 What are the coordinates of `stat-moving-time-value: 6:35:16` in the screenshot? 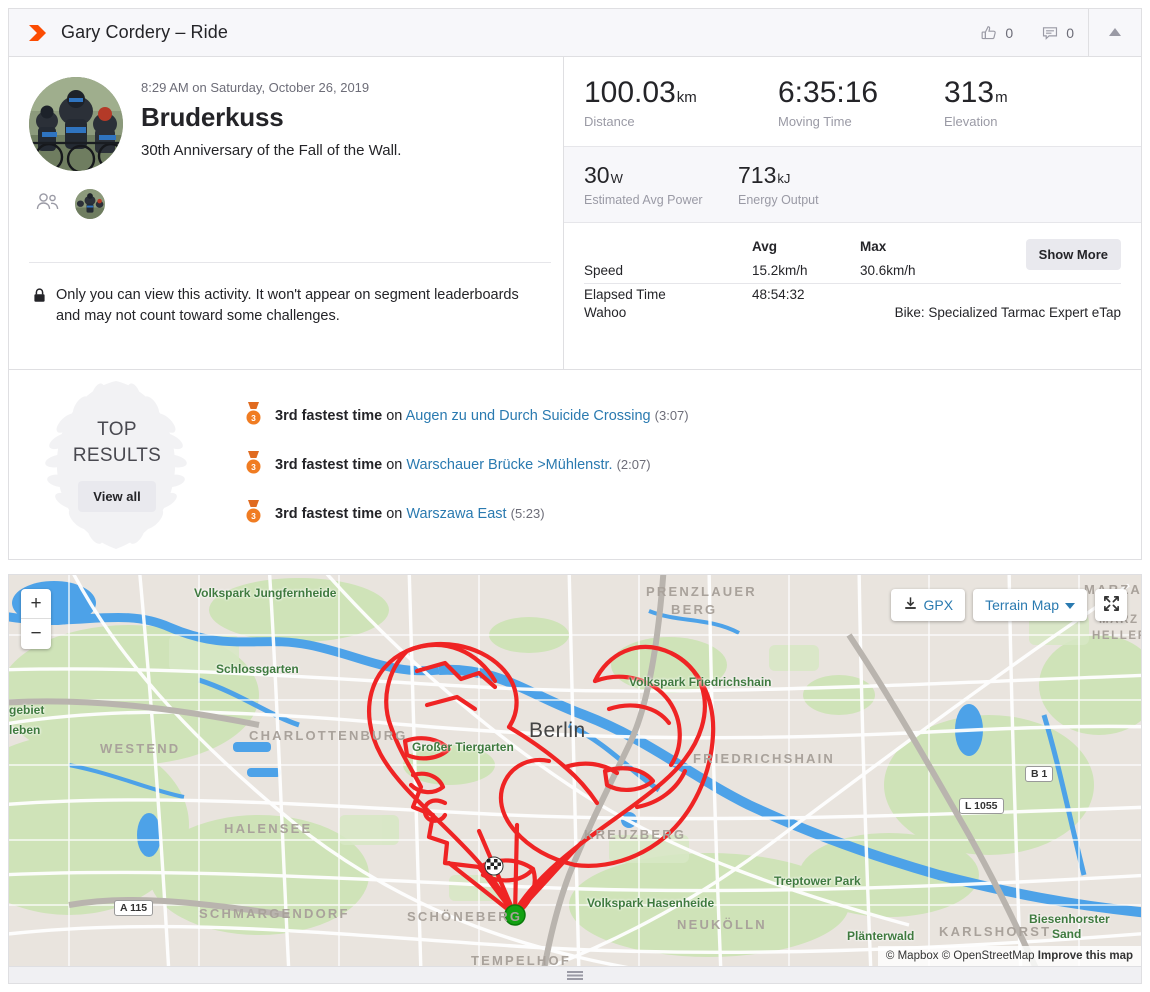 It's located at (828, 92).